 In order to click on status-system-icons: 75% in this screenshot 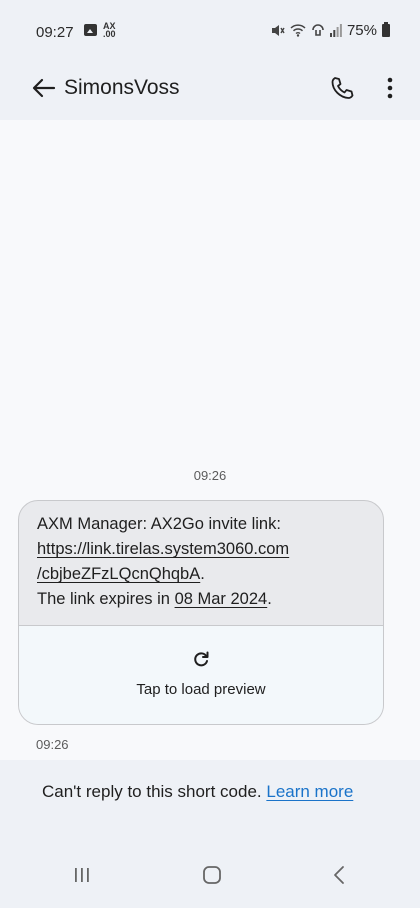, I will do `click(330, 30)`.